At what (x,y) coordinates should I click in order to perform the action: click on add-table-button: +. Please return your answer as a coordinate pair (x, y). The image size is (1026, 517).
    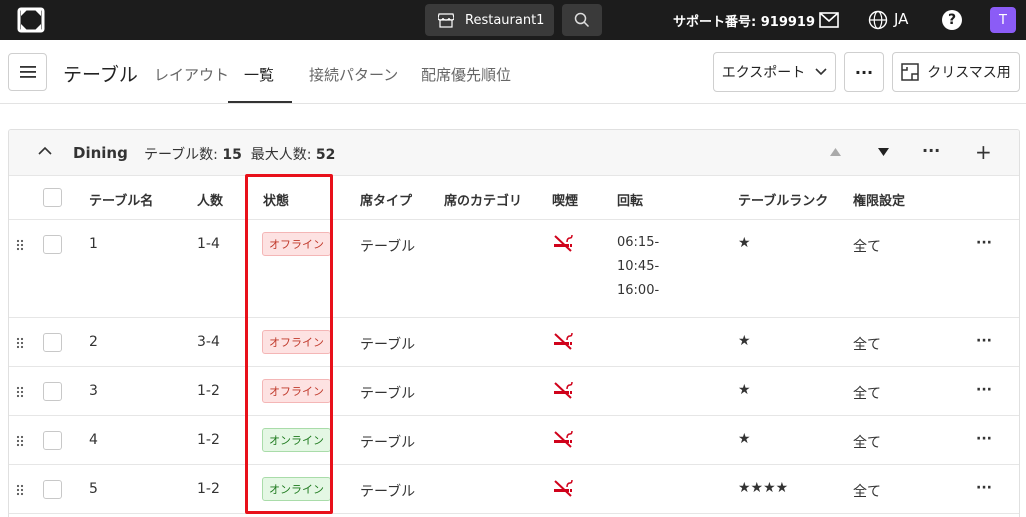
    Looking at the image, I should click on (983, 152).